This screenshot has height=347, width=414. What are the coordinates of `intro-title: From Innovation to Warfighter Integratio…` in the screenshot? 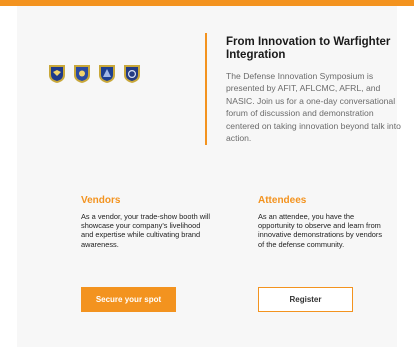 It's located at (308, 48).